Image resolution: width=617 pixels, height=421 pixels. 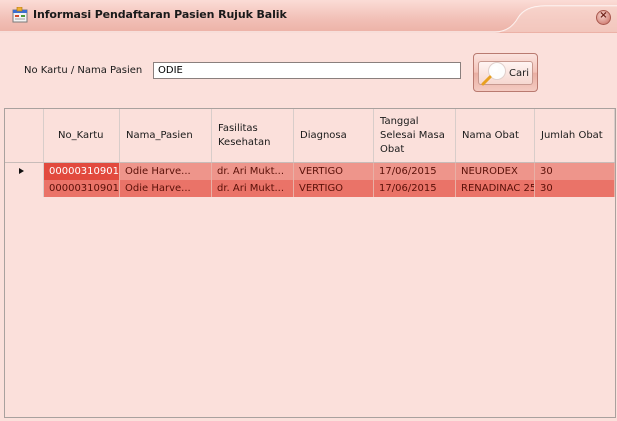 I want to click on close-icon: ×, so click(x=603, y=15).